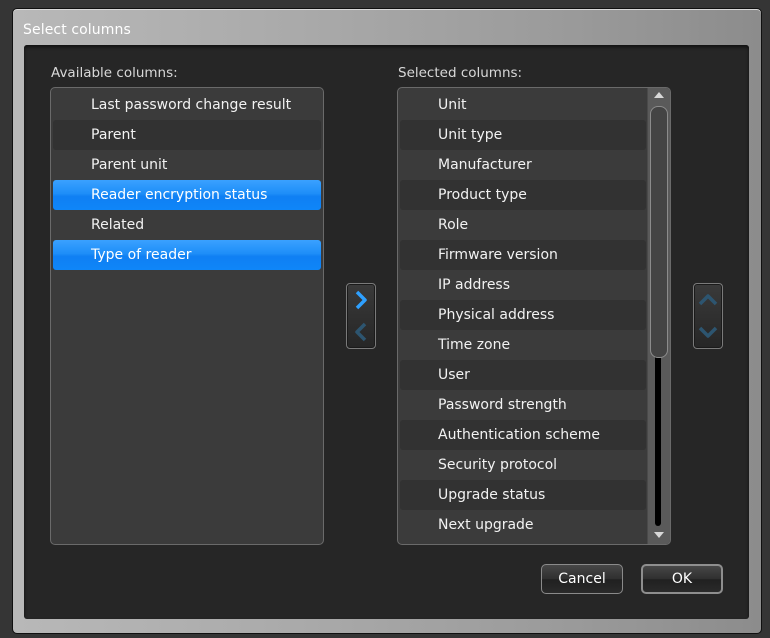 This screenshot has height=638, width=770. I want to click on ok-button: OK, so click(682, 579).